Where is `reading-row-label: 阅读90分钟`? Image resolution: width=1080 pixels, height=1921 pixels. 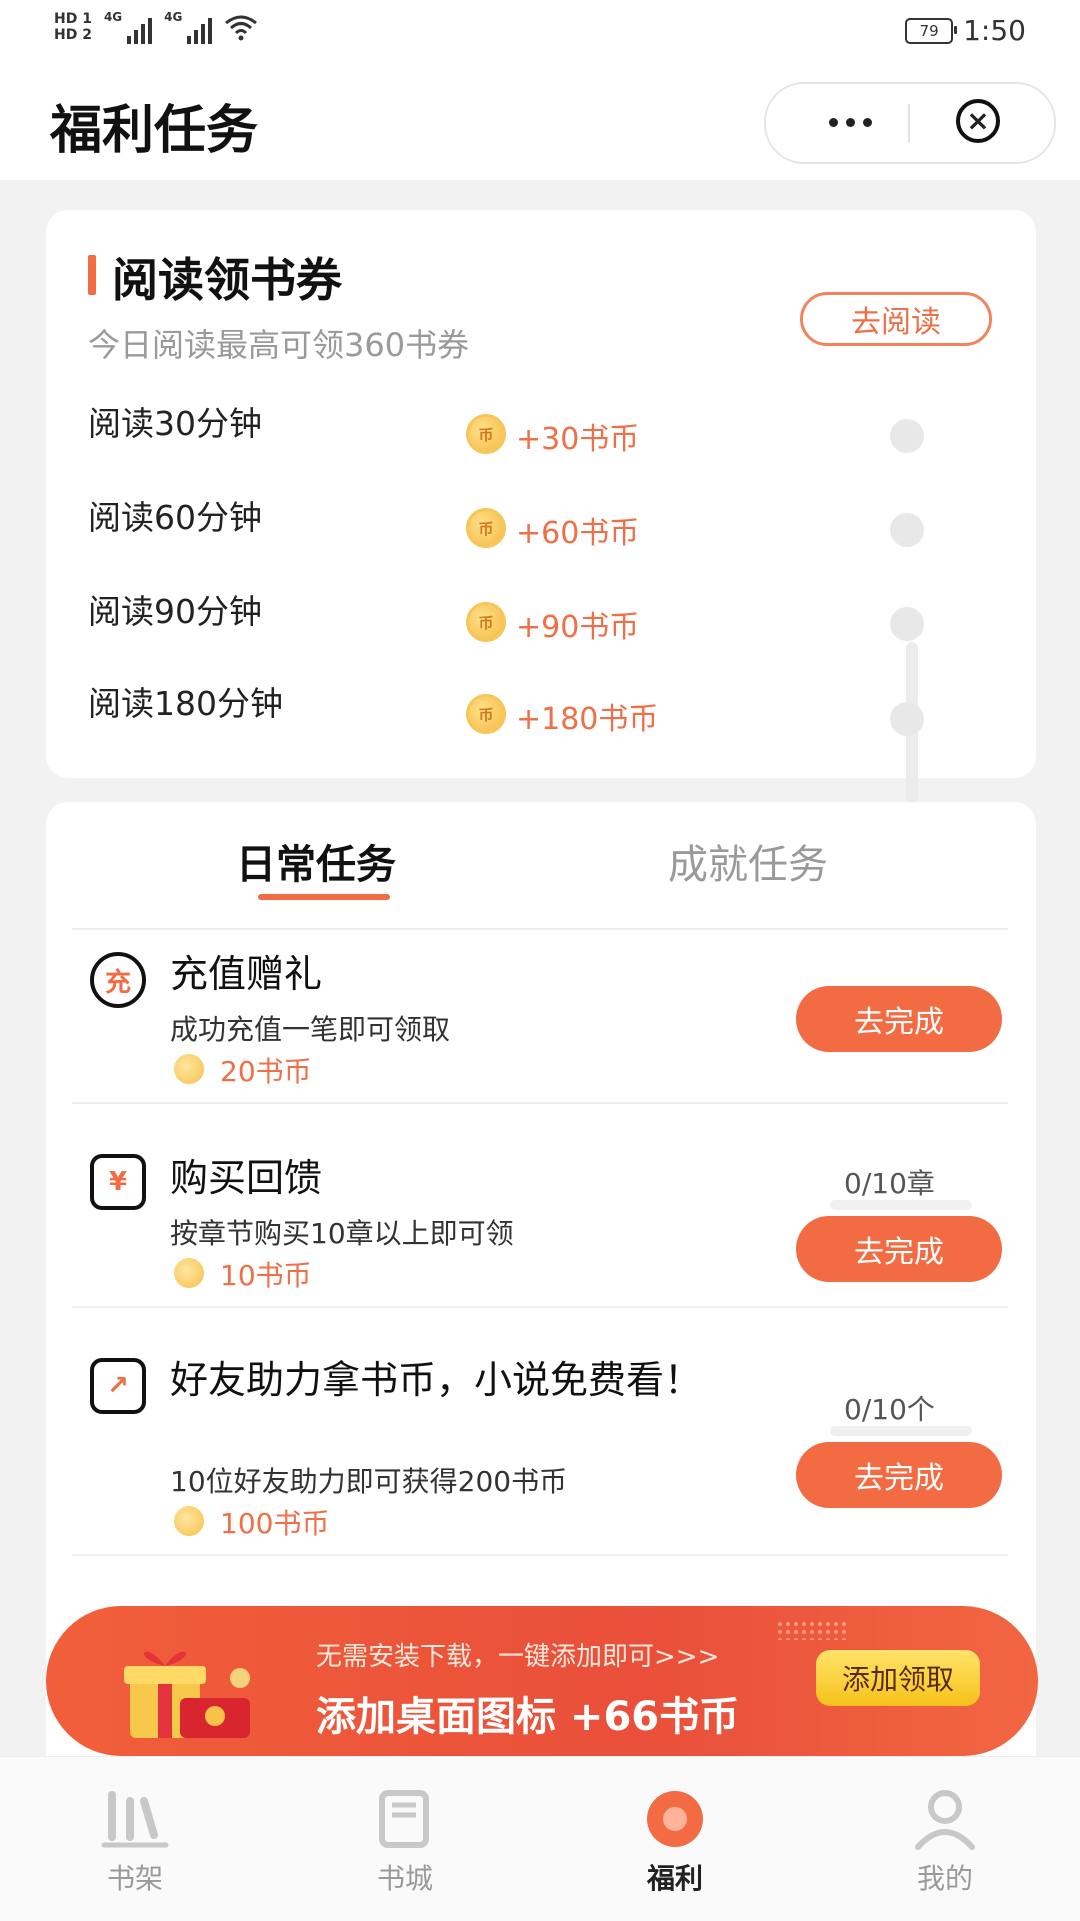 reading-row-label: 阅读90分钟 is located at coordinates (175, 612).